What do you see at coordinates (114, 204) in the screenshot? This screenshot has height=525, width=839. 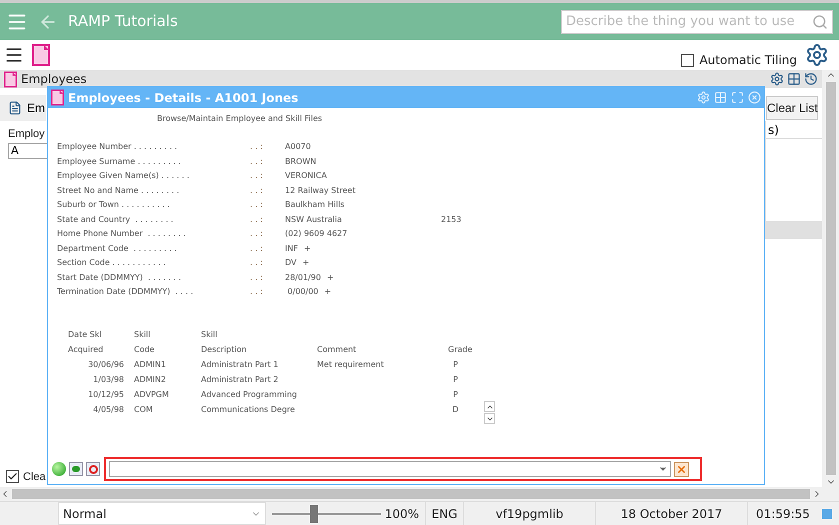 I see `field-label: Suburb or Town . . . . . . . . . .` at bounding box center [114, 204].